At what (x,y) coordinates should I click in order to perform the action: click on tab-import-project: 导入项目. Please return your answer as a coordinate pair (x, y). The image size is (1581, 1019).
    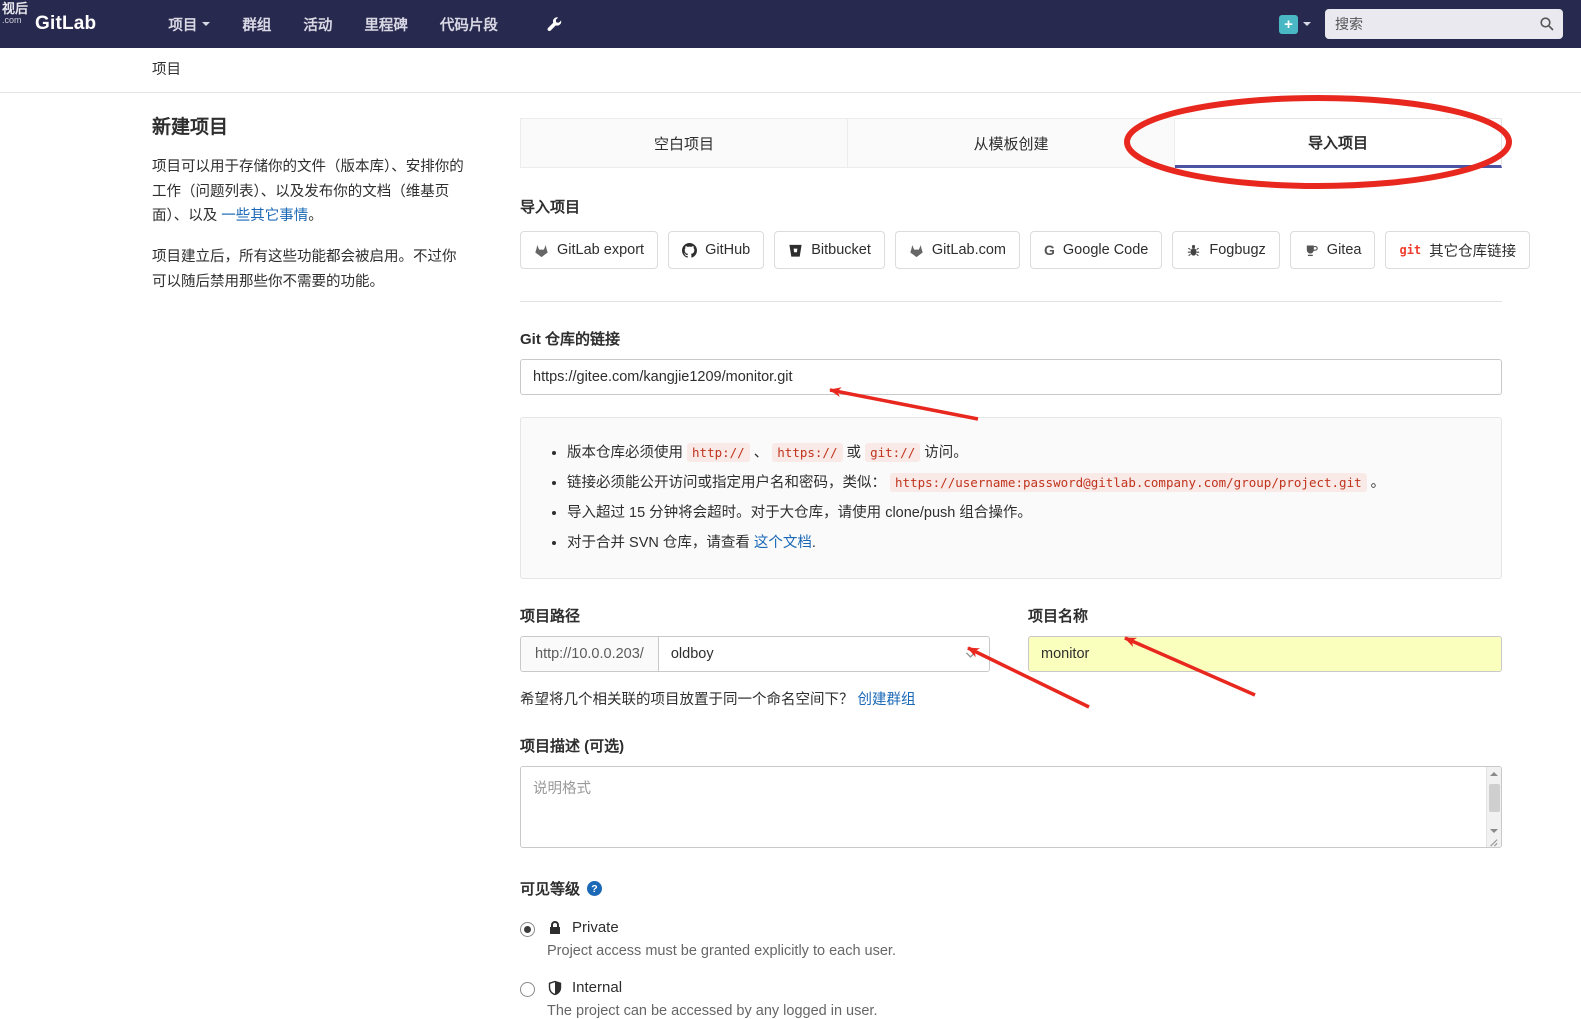
    Looking at the image, I should click on (1338, 143).